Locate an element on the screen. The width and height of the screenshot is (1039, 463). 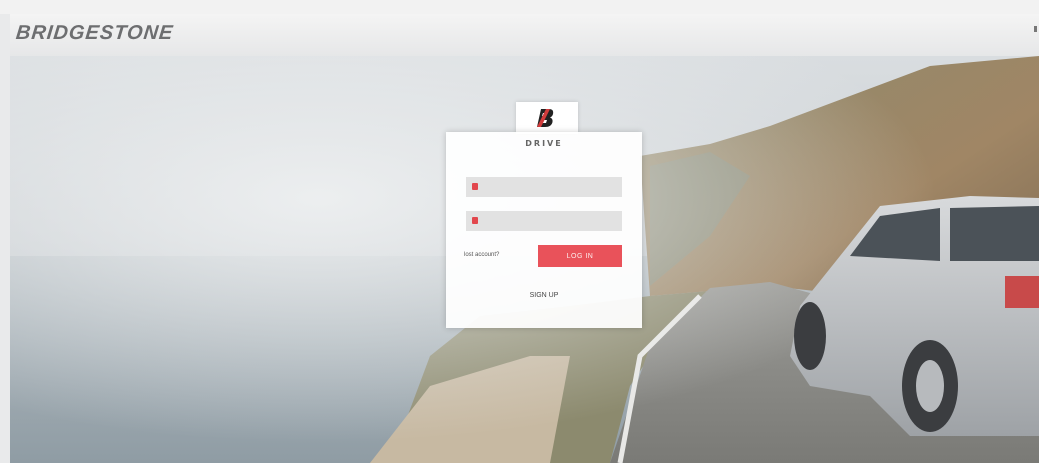
app-name: DRIVE is located at coordinates (544, 143).